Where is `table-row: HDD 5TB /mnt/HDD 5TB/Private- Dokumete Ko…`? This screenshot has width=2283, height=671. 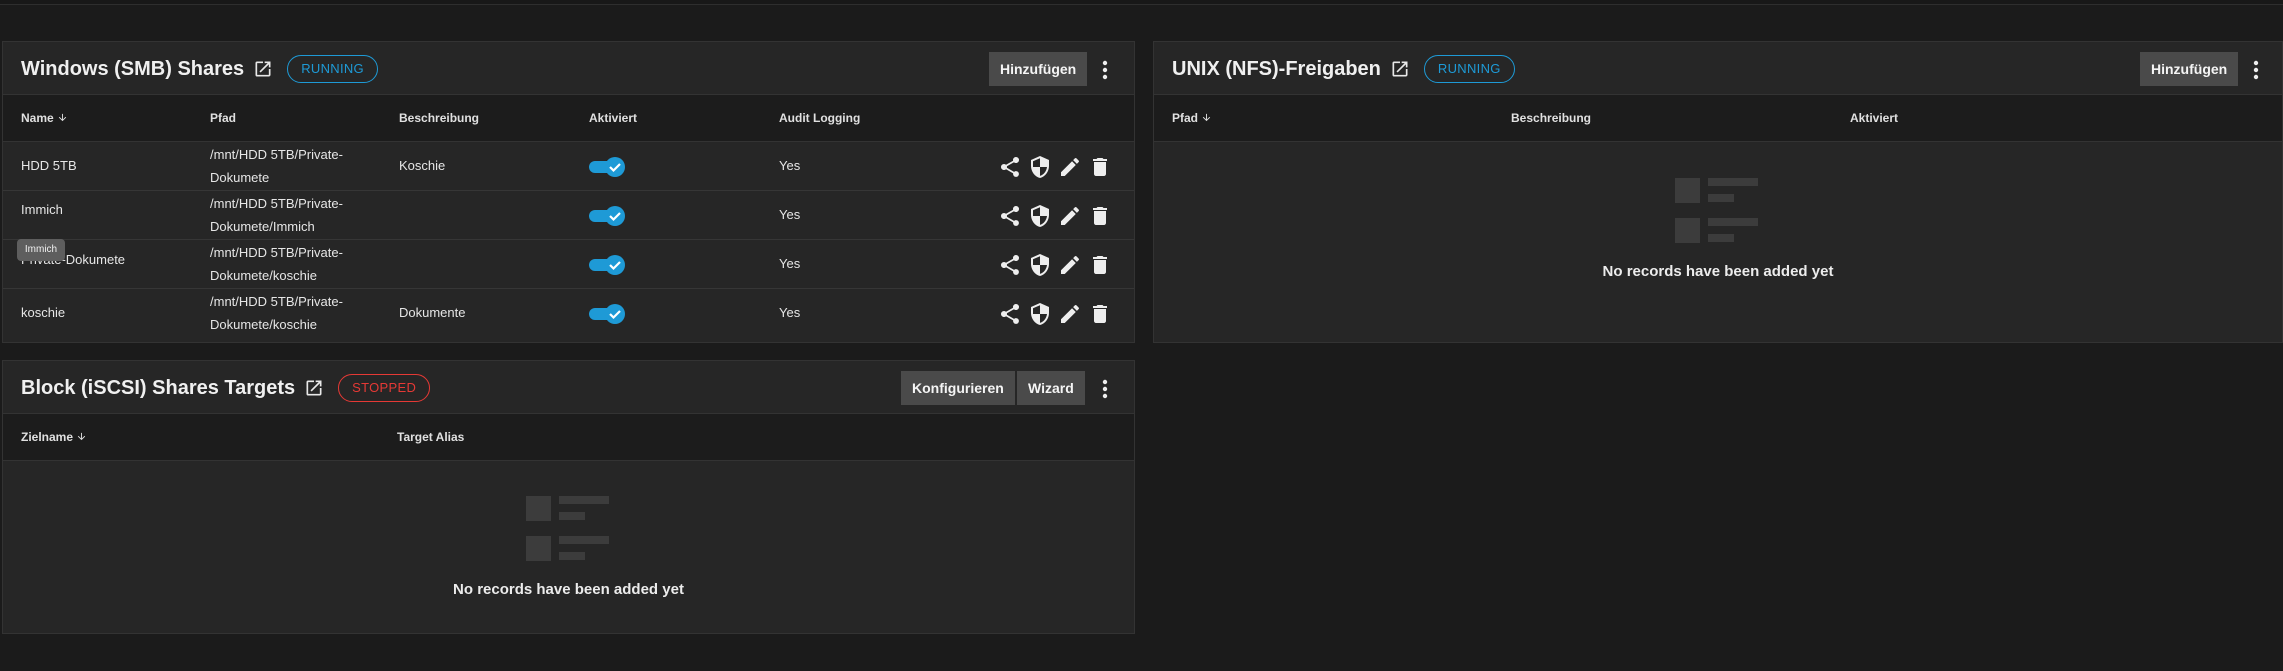 table-row: HDD 5TB /mnt/HDD 5TB/Private- Dokumete Ko… is located at coordinates (568, 166).